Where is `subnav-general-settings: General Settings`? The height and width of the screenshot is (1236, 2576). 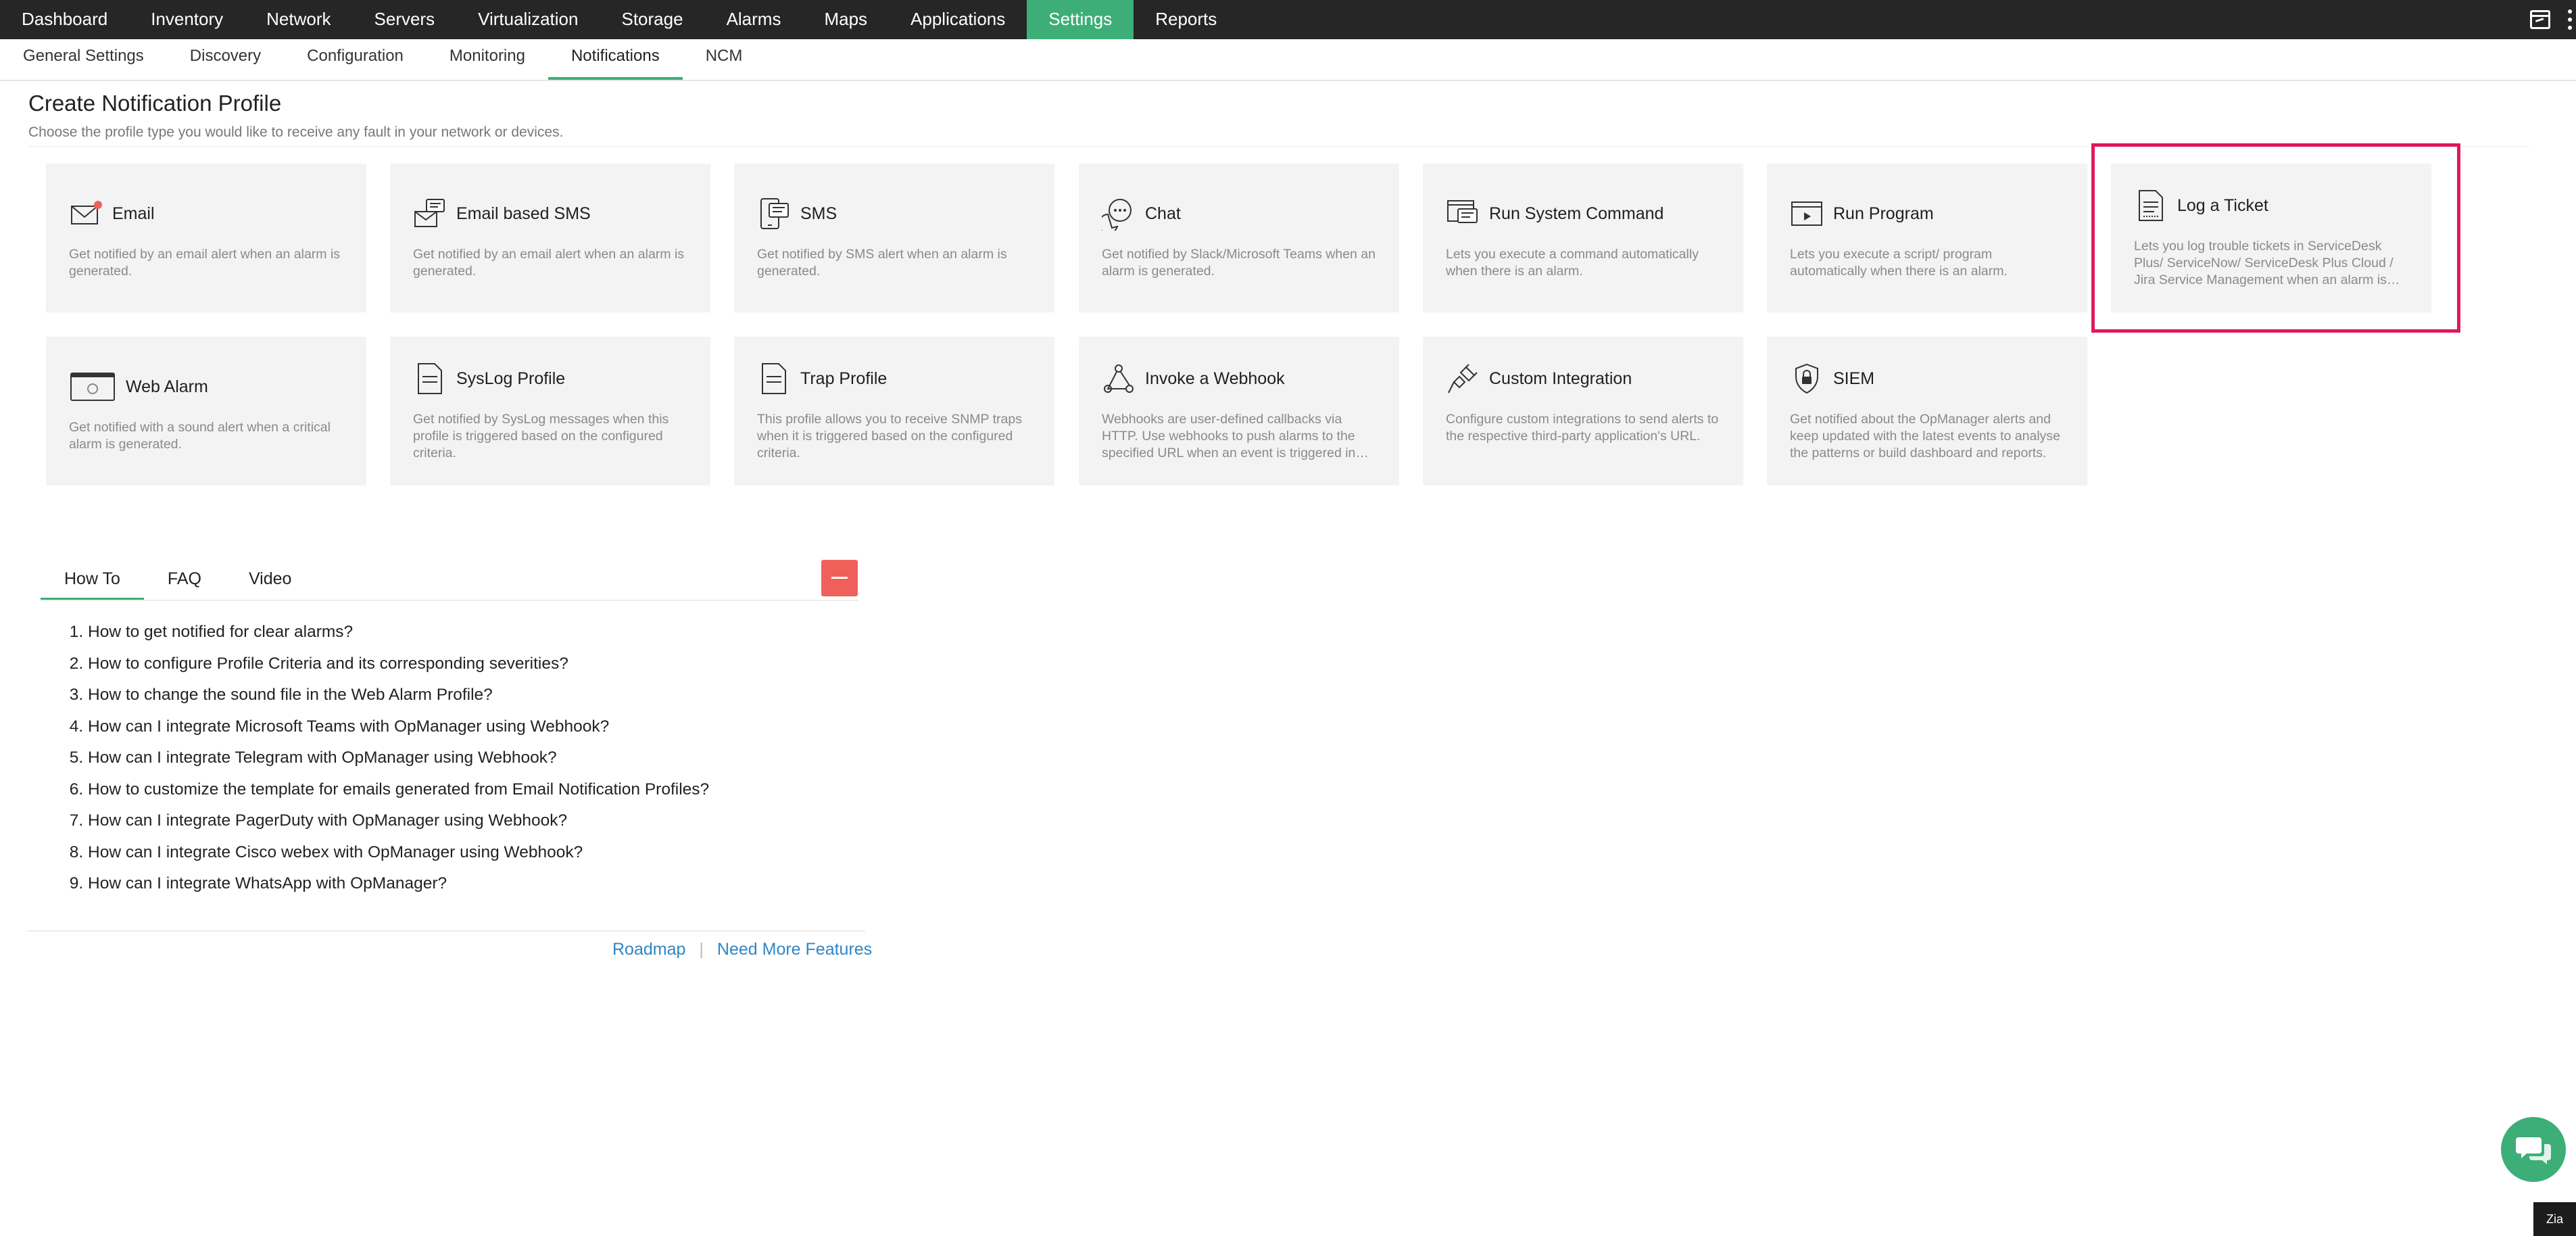
subnav-general-settings: General Settings is located at coordinates (83, 59).